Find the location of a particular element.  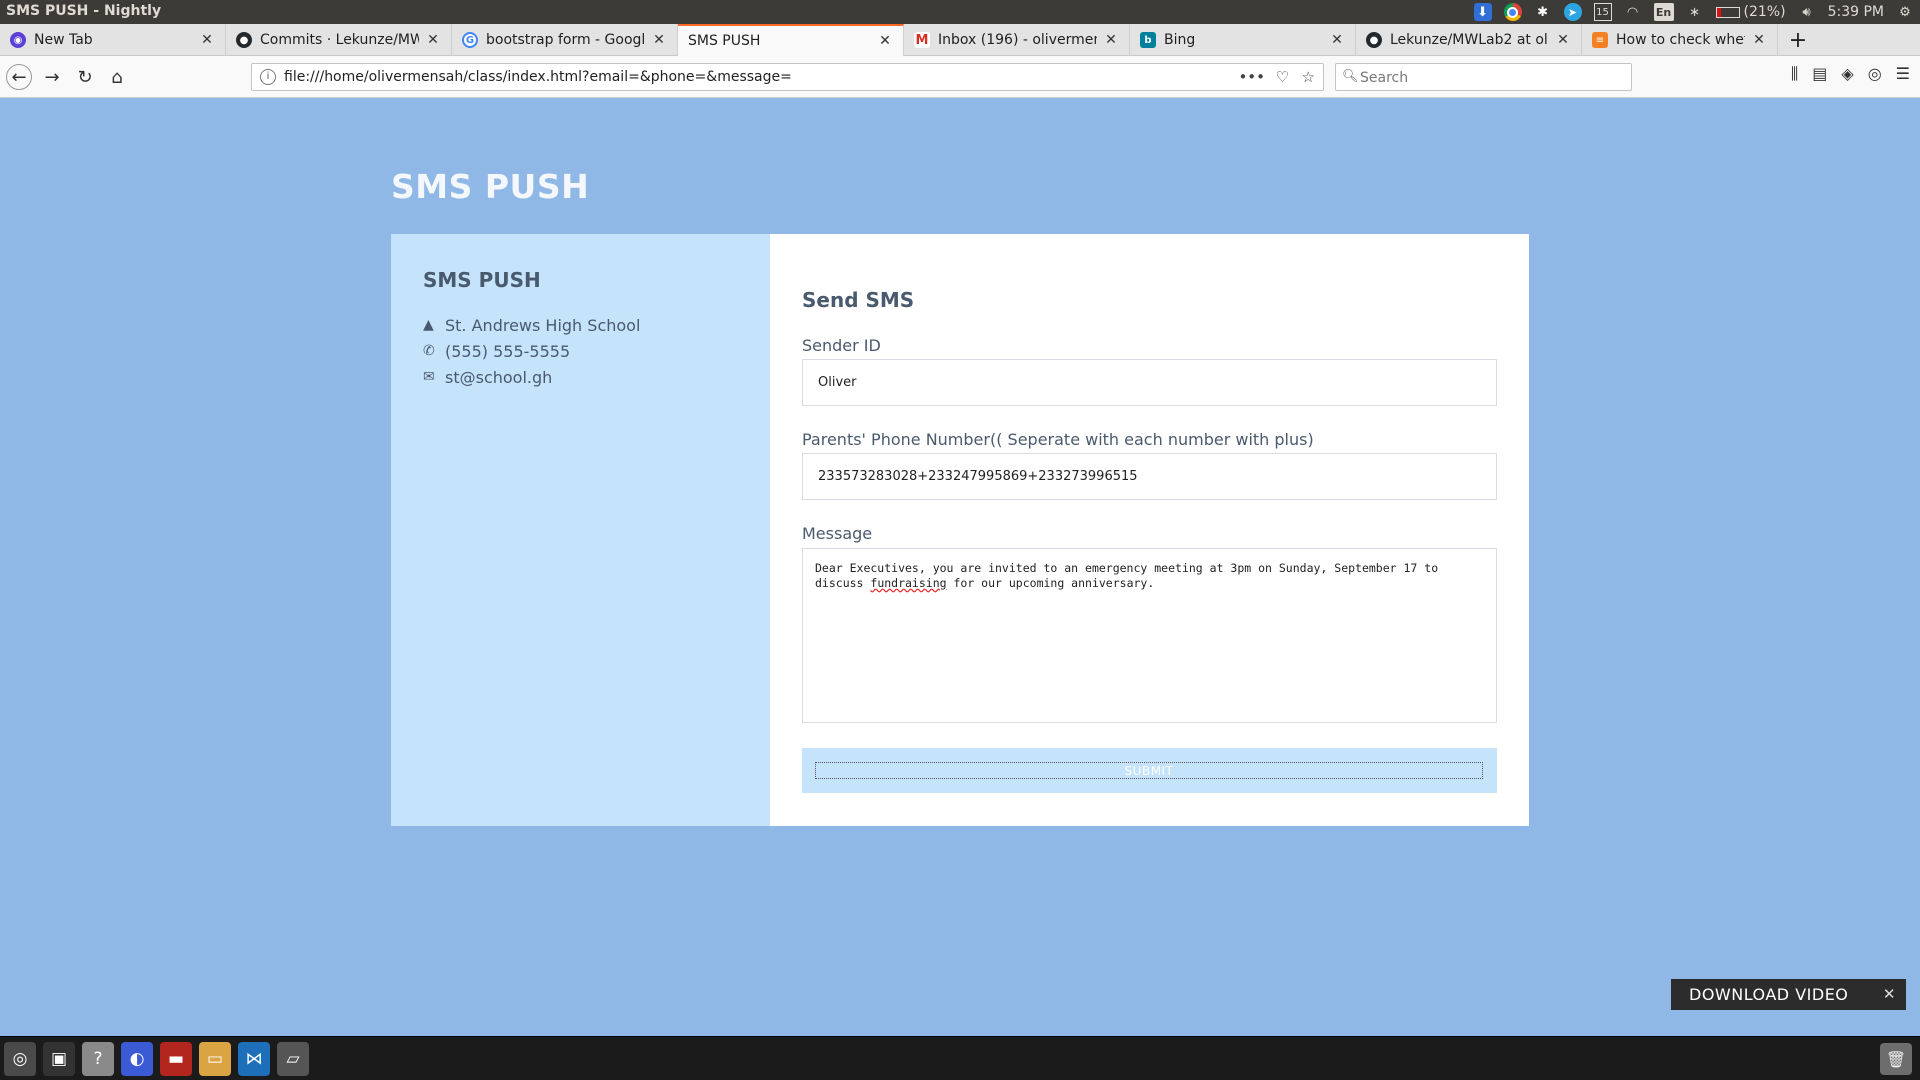

volume-icon: 🔊︎ is located at coordinates (1807, 12).